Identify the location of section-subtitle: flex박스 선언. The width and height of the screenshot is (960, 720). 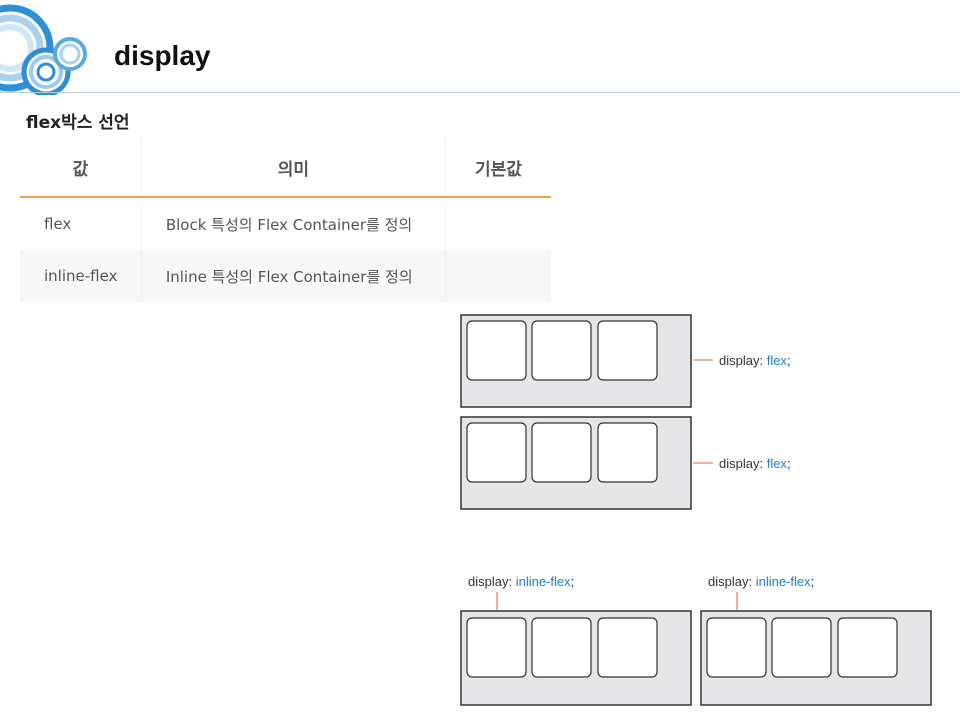
(78, 123).